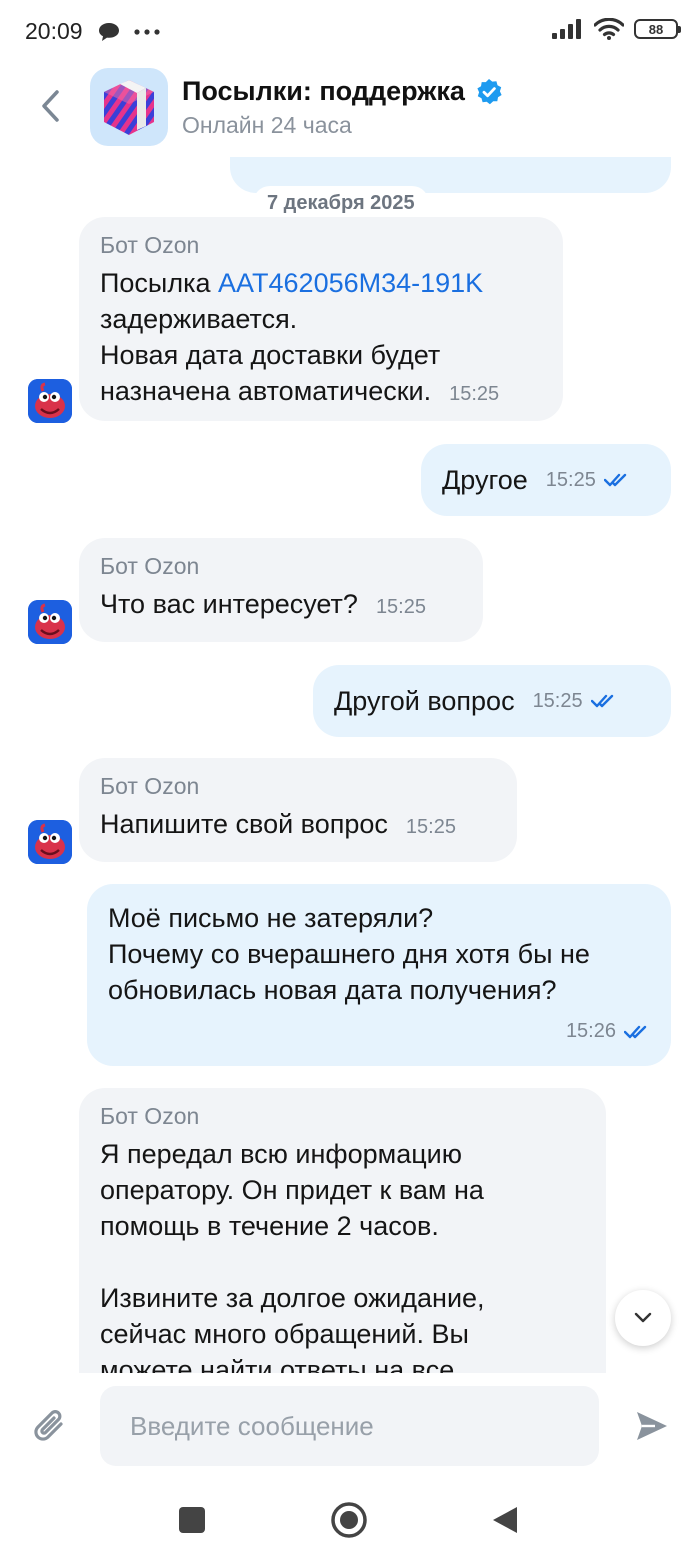 The width and height of the screenshot is (700, 1561). Describe the element at coordinates (229, 604) in the screenshot. I see `message-text-part: Что вас интересует?` at that location.